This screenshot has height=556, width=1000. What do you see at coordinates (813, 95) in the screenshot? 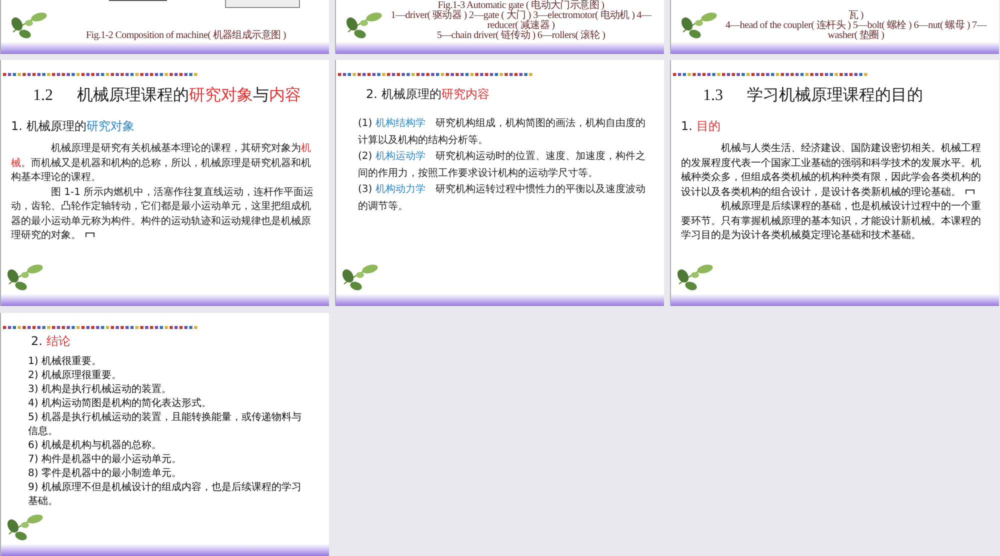
I see `slide-title: 1.3 学习机械原理课程的目的` at bounding box center [813, 95].